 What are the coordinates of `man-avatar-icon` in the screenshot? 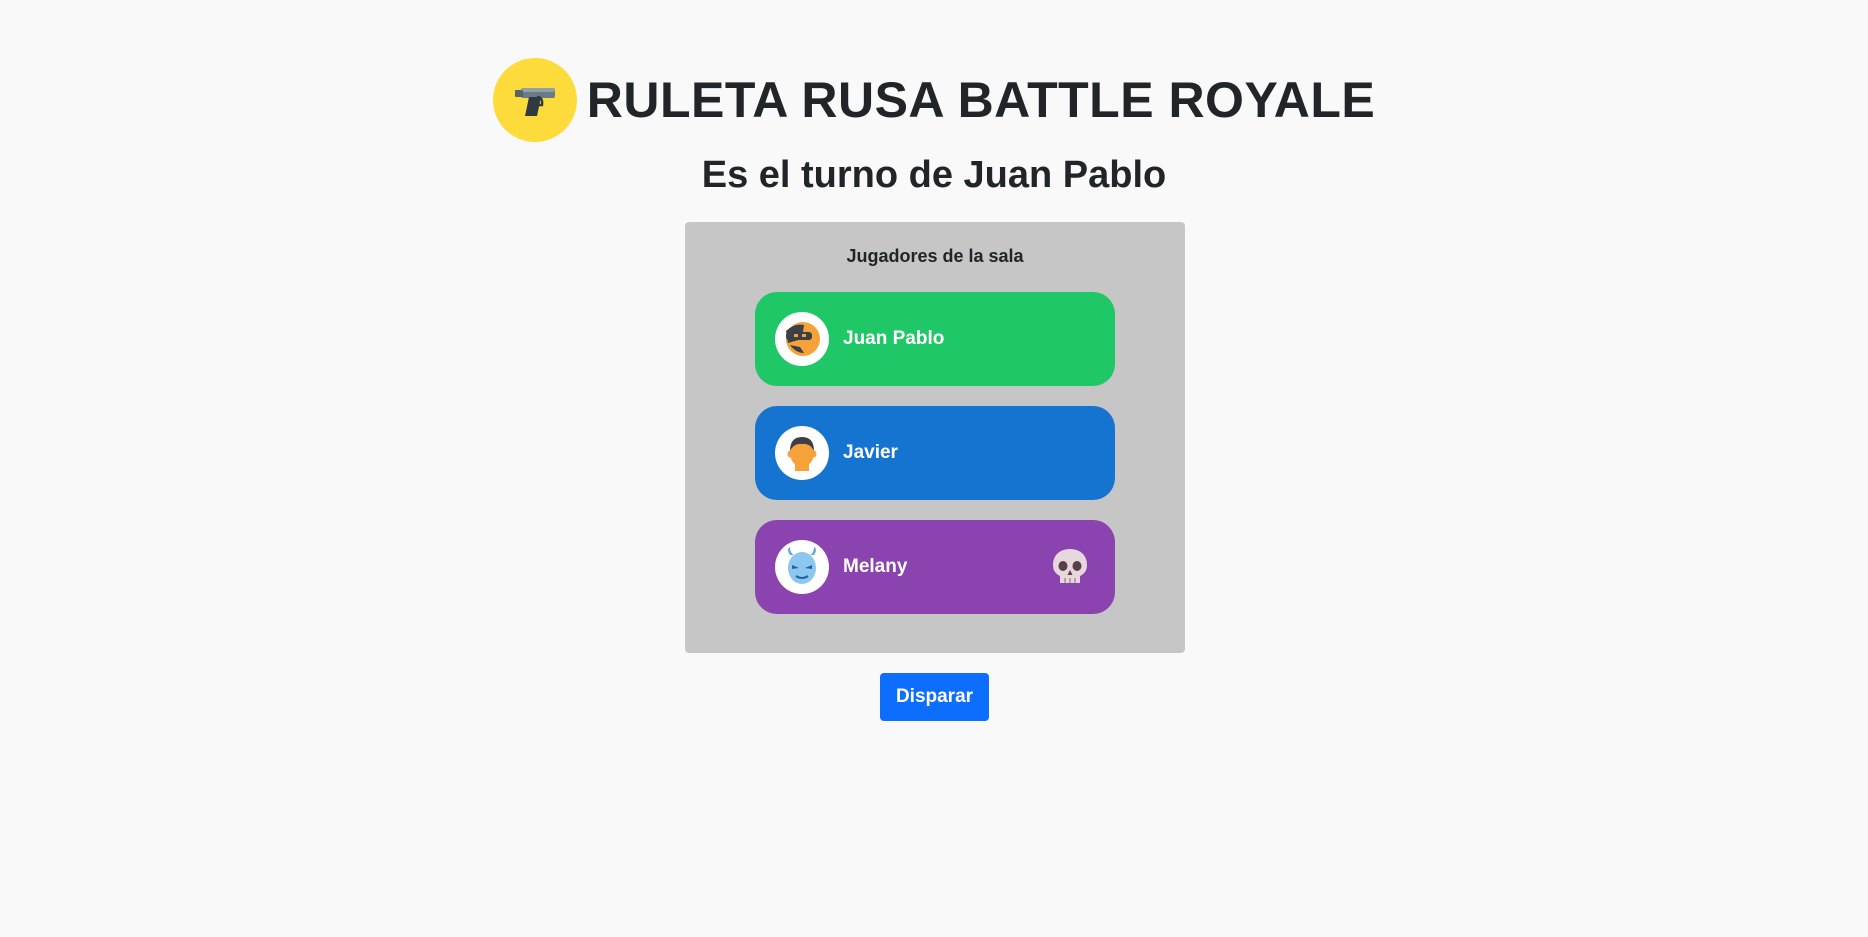 It's located at (802, 453).